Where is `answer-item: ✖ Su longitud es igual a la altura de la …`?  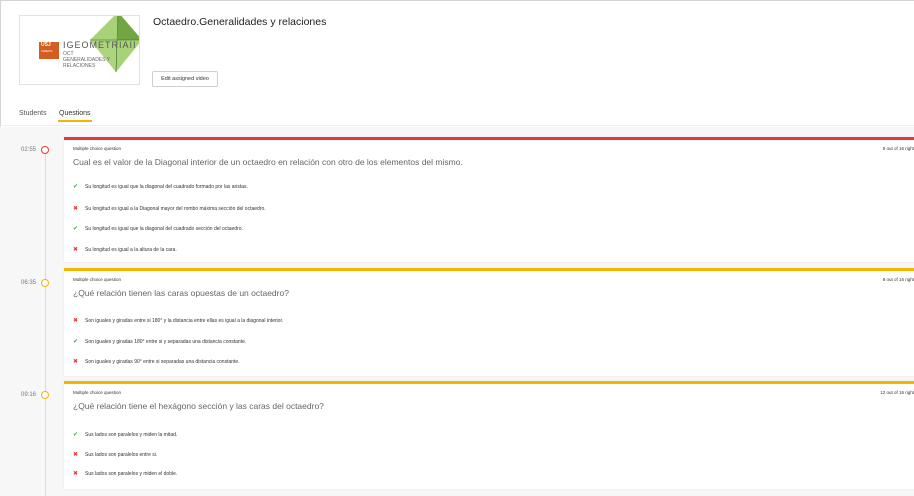 answer-item: ✖ Su longitud es igual a la altura de la … is located at coordinates (125, 250).